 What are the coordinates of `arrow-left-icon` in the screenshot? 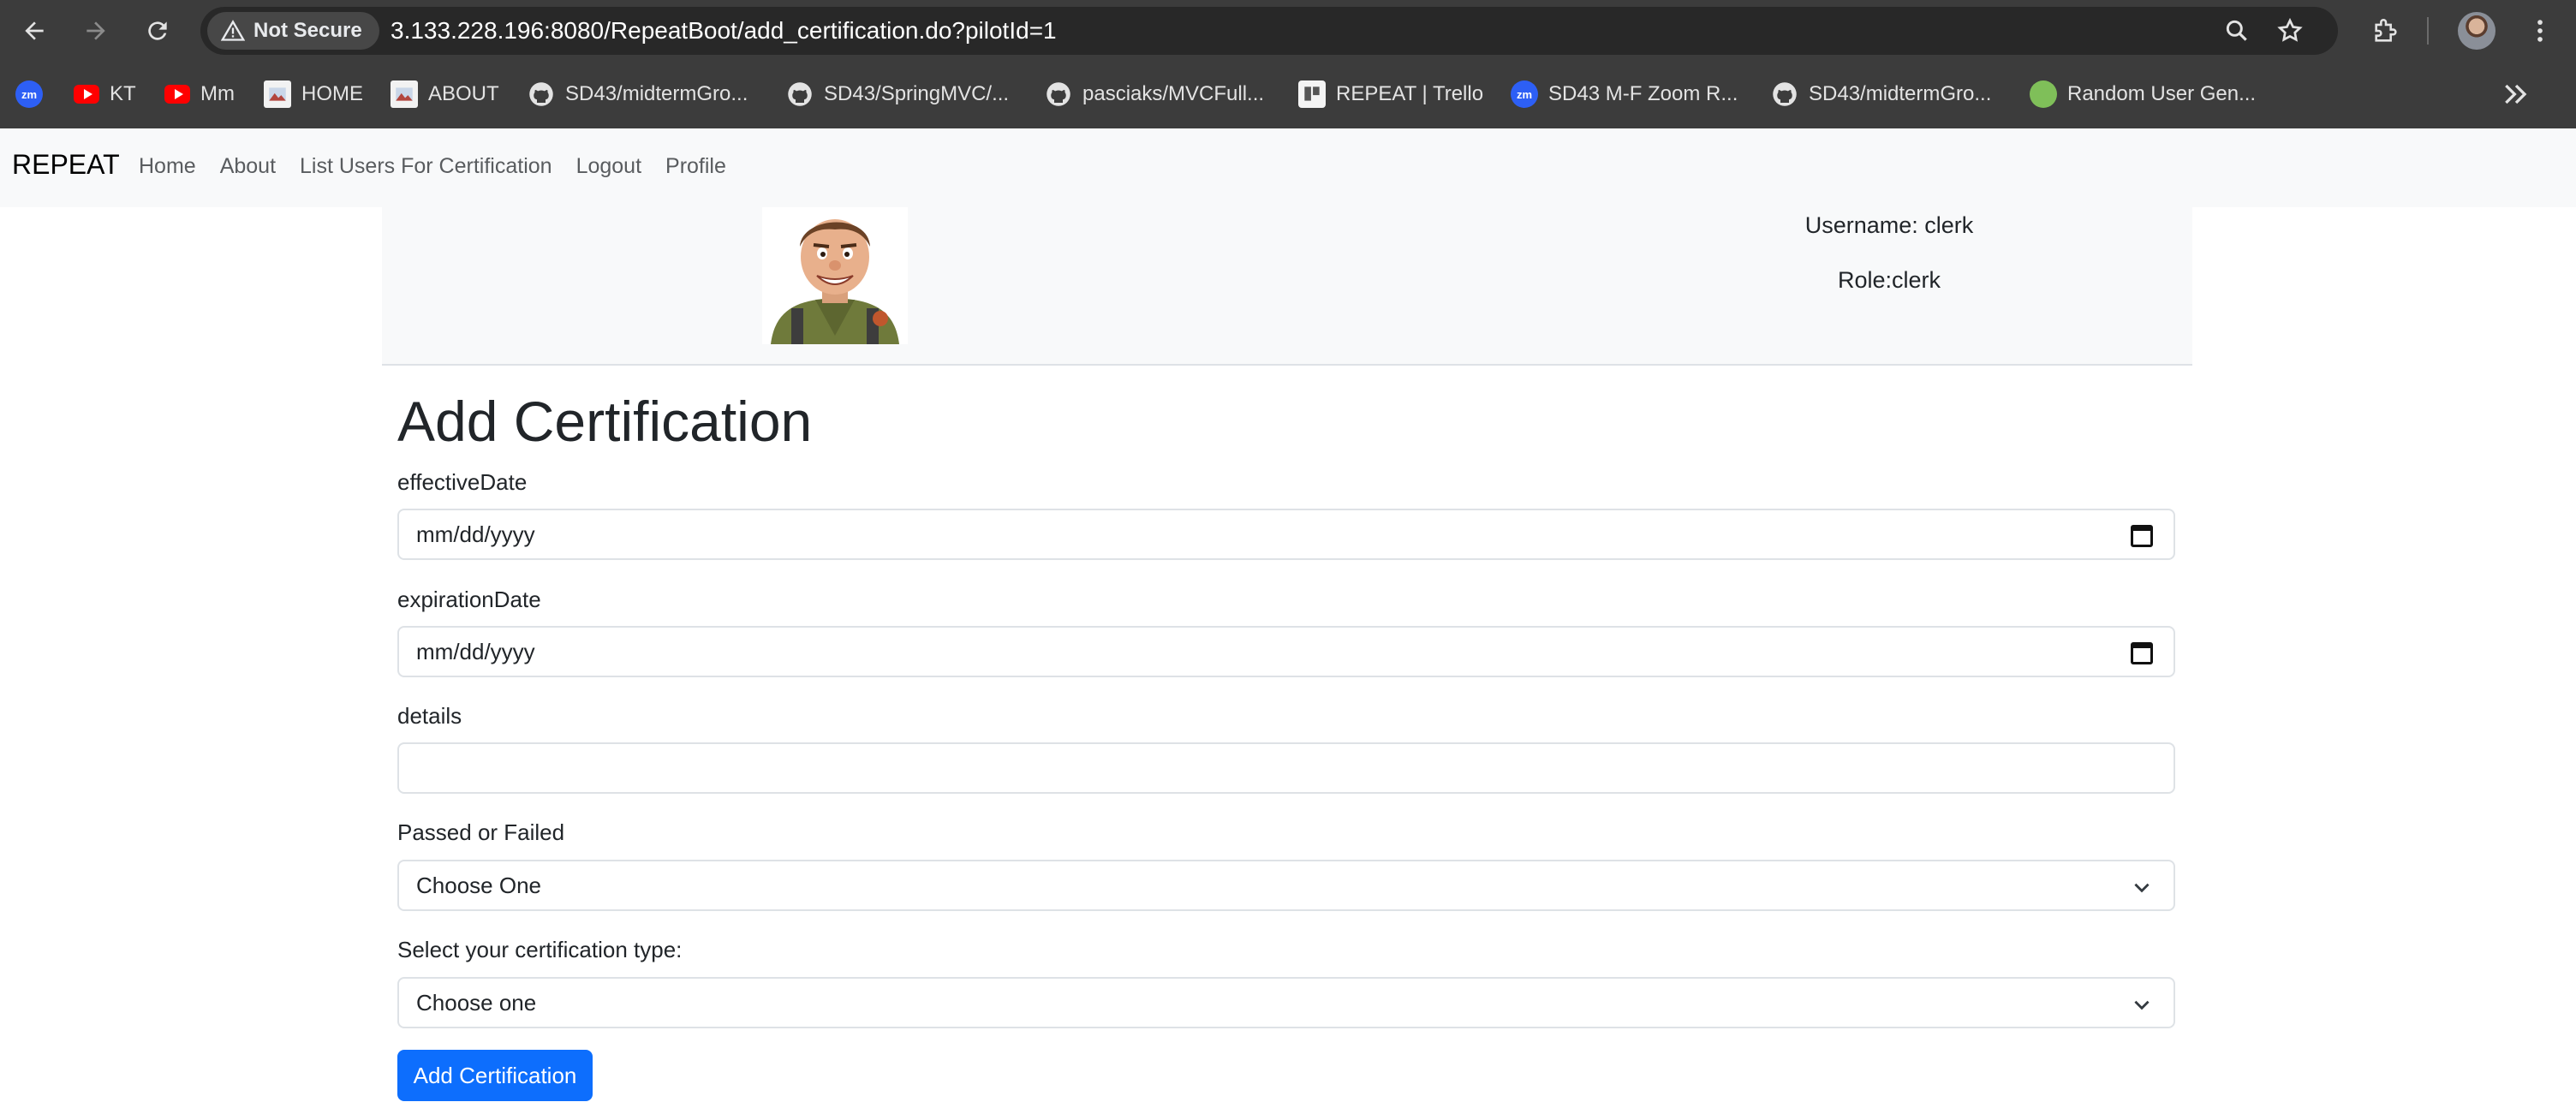 It's located at (34, 30).